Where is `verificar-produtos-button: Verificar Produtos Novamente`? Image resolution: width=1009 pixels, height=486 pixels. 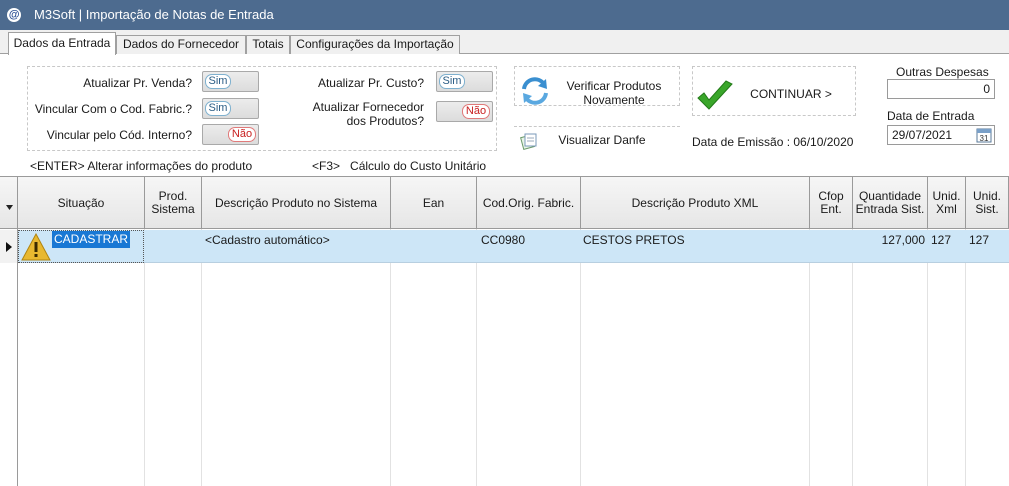
verificar-produtos-button: Verificar Produtos Novamente is located at coordinates (597, 86).